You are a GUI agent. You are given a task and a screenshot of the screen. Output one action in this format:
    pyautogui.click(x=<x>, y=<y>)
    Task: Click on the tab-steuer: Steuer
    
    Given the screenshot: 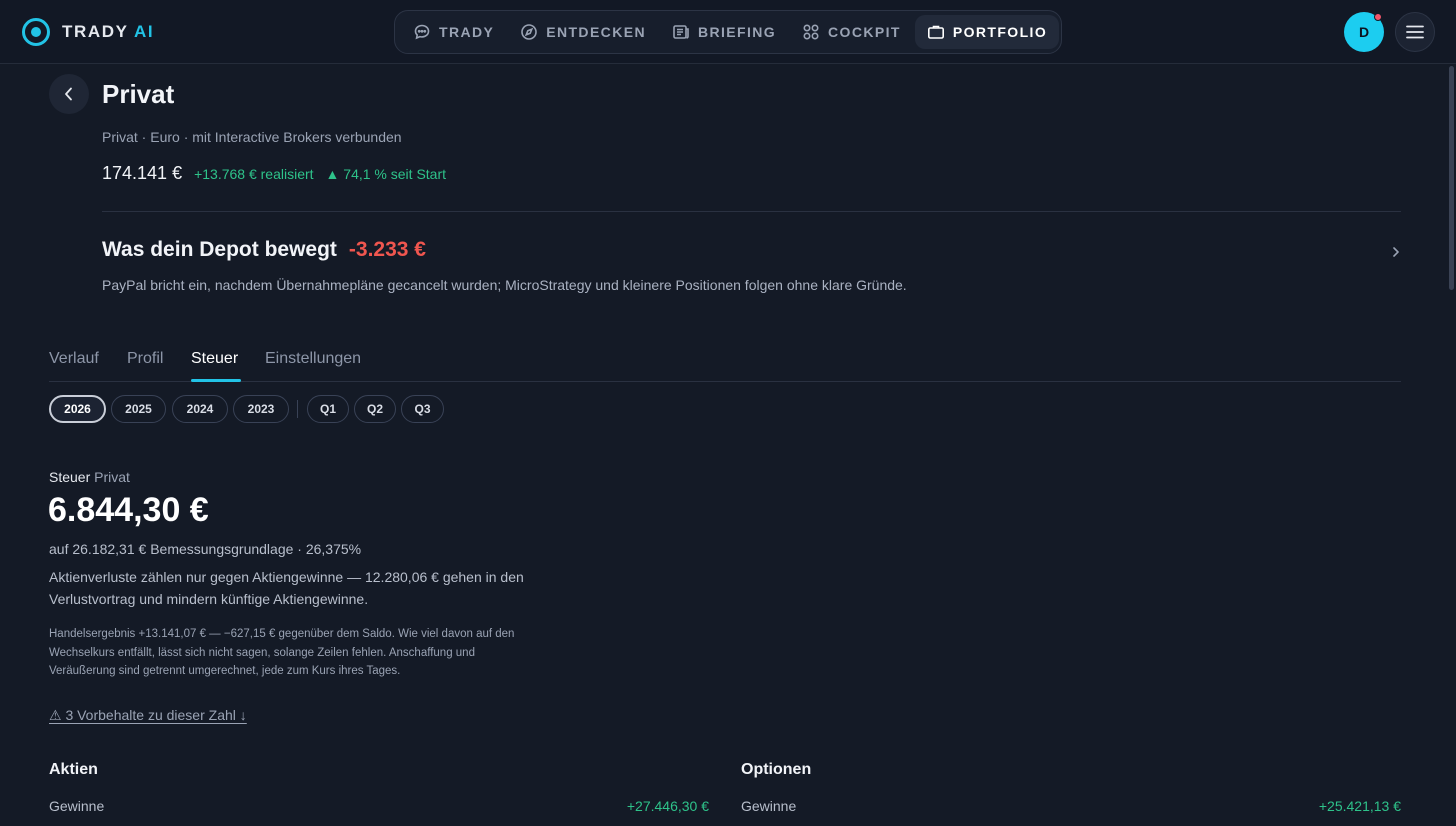 What is the action you would take?
    pyautogui.click(x=214, y=359)
    